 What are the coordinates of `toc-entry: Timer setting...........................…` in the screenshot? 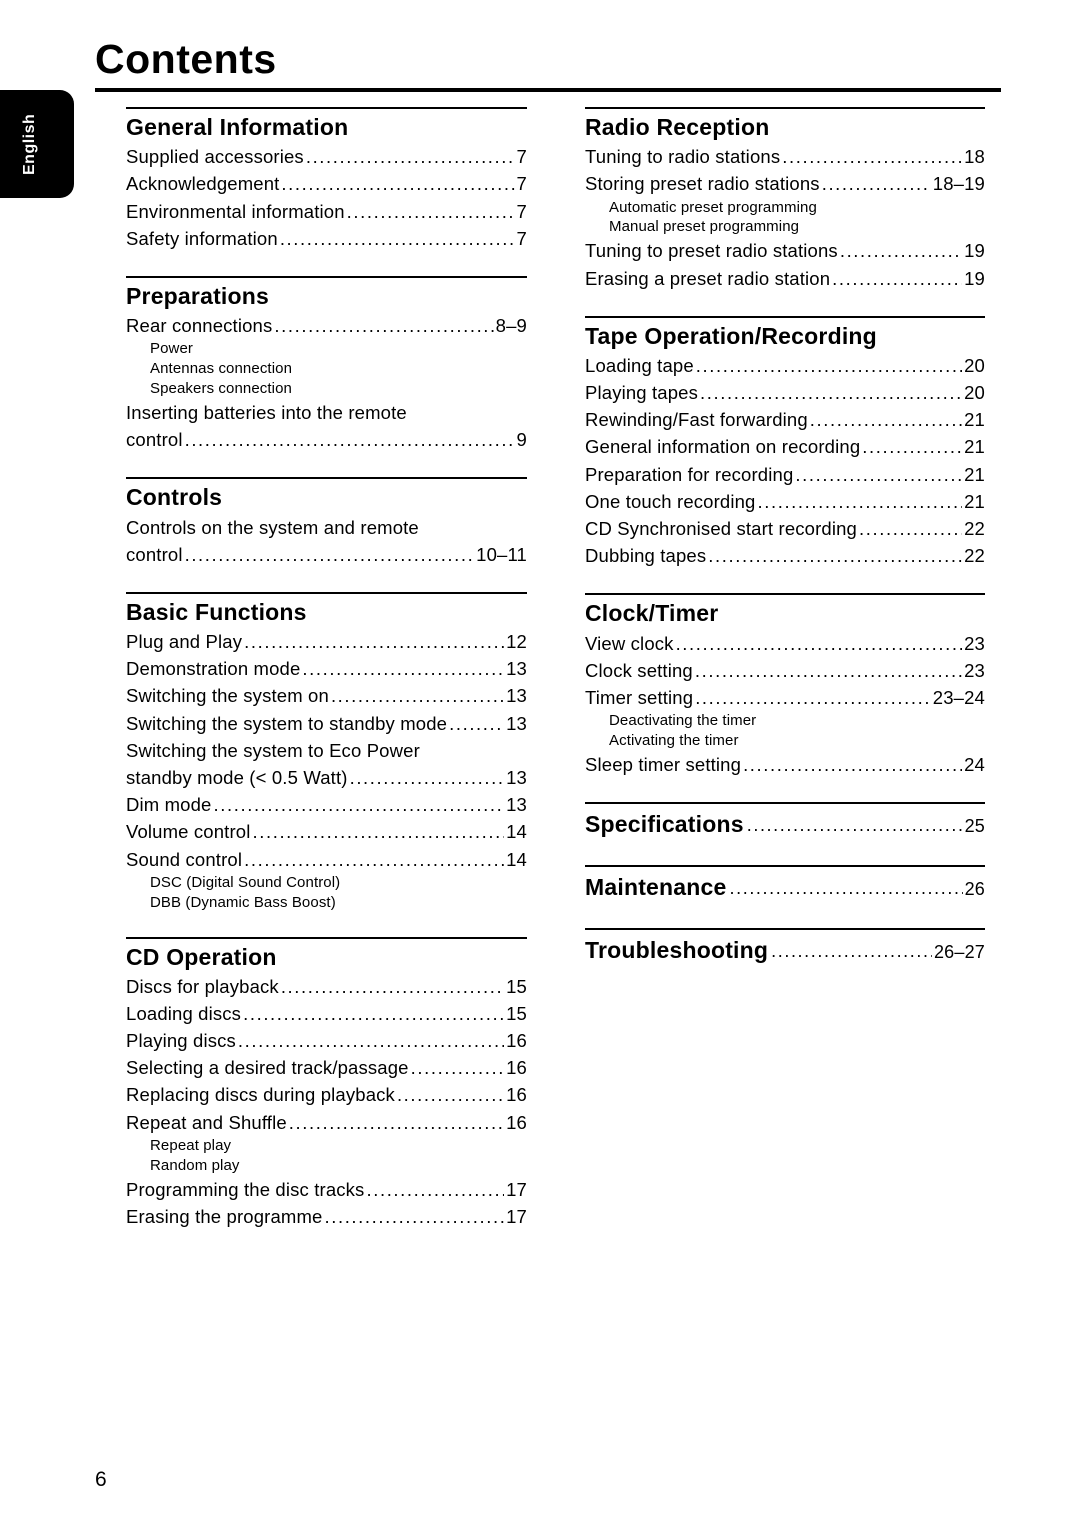 It's located at (785, 697).